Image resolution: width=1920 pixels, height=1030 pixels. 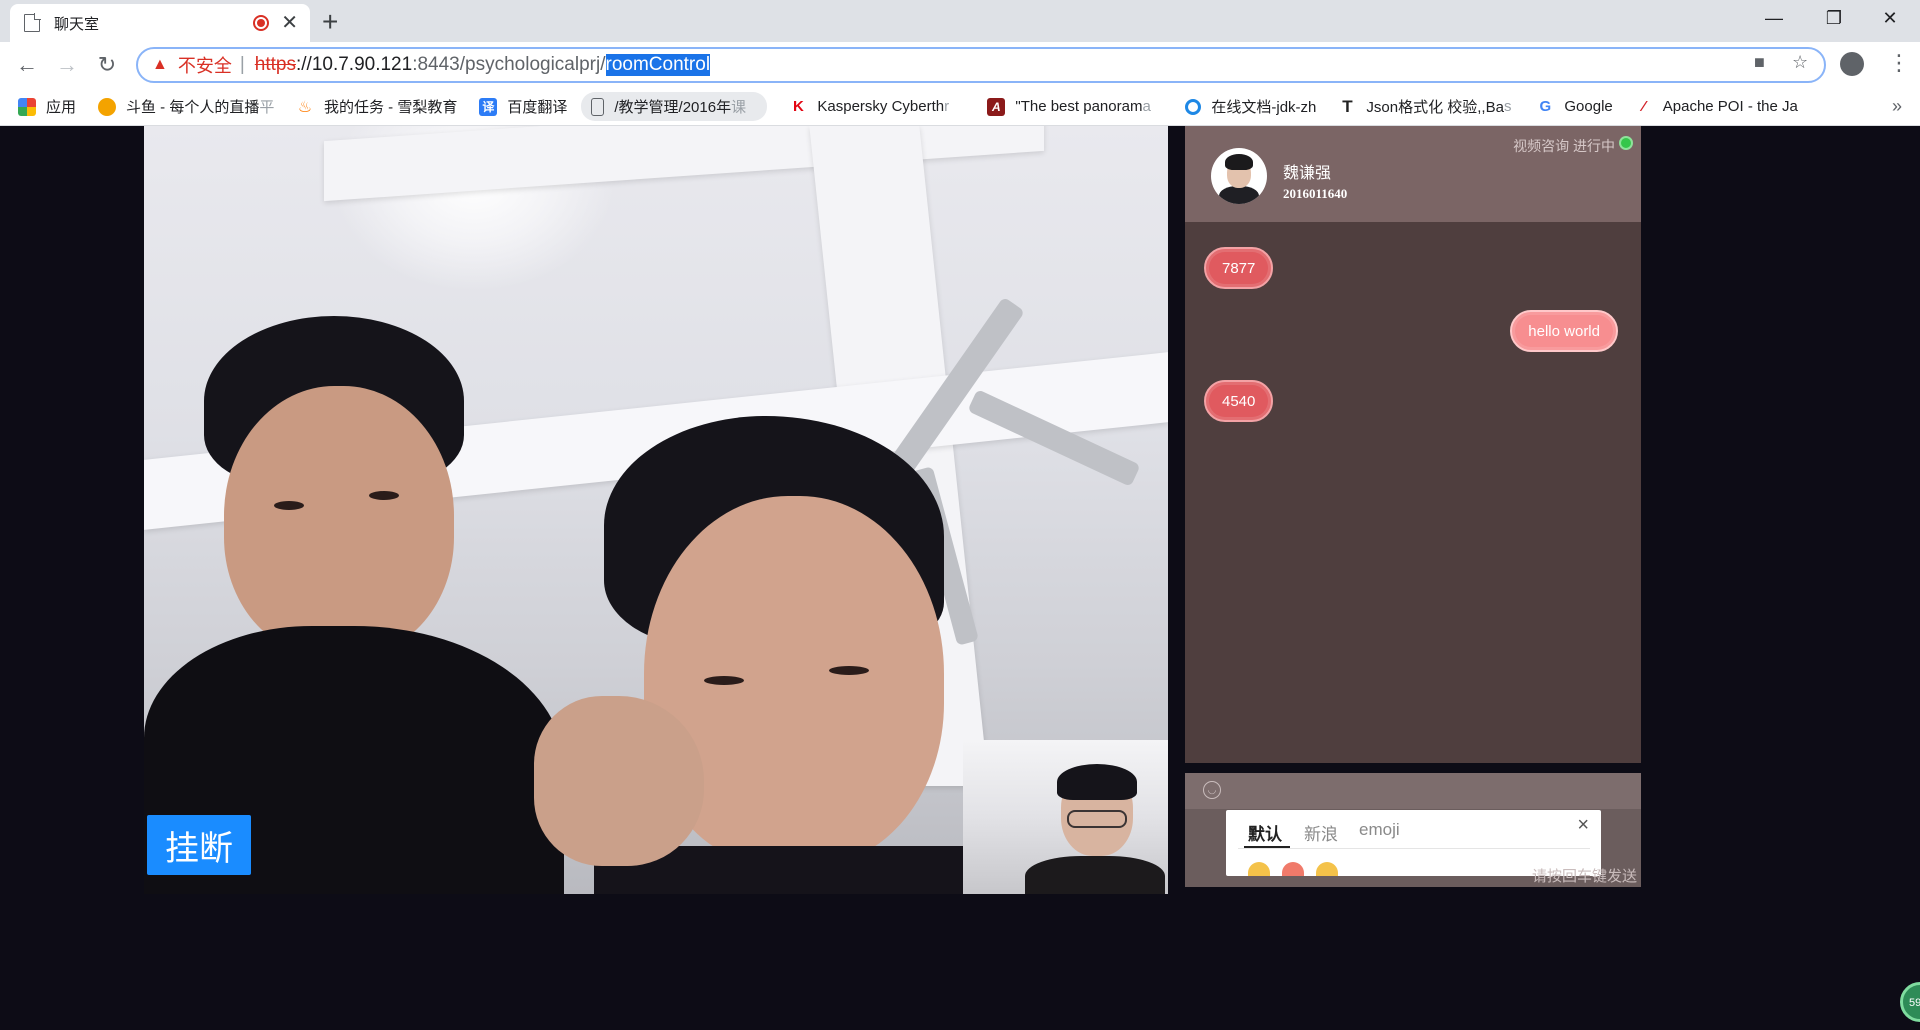 I want to click on ceiling-beam, so click(x=684, y=164).